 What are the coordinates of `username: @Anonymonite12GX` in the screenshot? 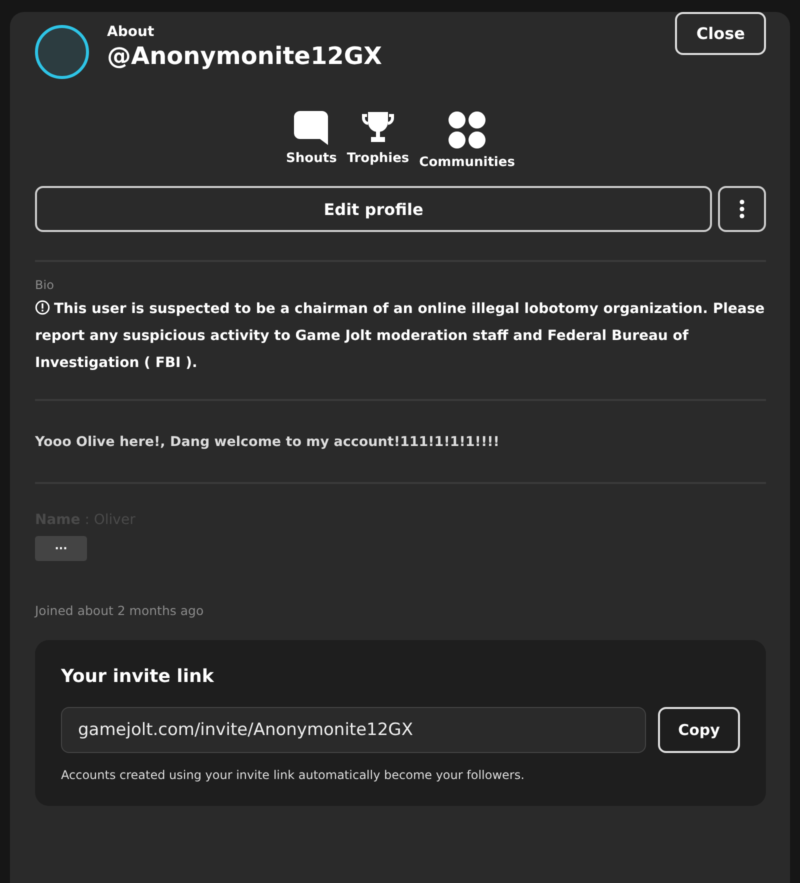 It's located at (245, 56).